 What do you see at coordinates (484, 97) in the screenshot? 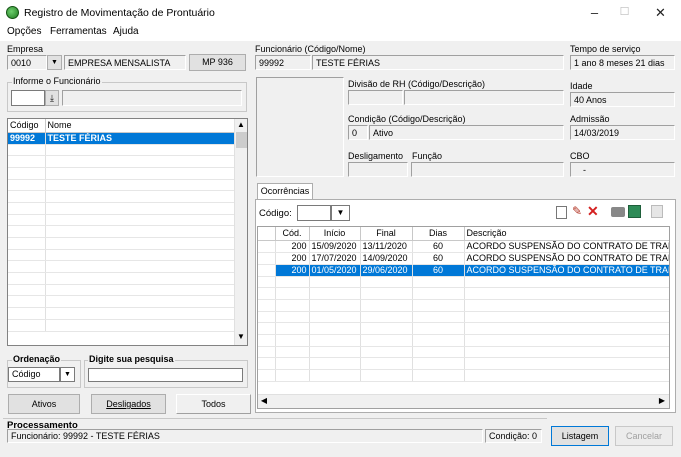
I see `divisao-desc-field` at bounding box center [484, 97].